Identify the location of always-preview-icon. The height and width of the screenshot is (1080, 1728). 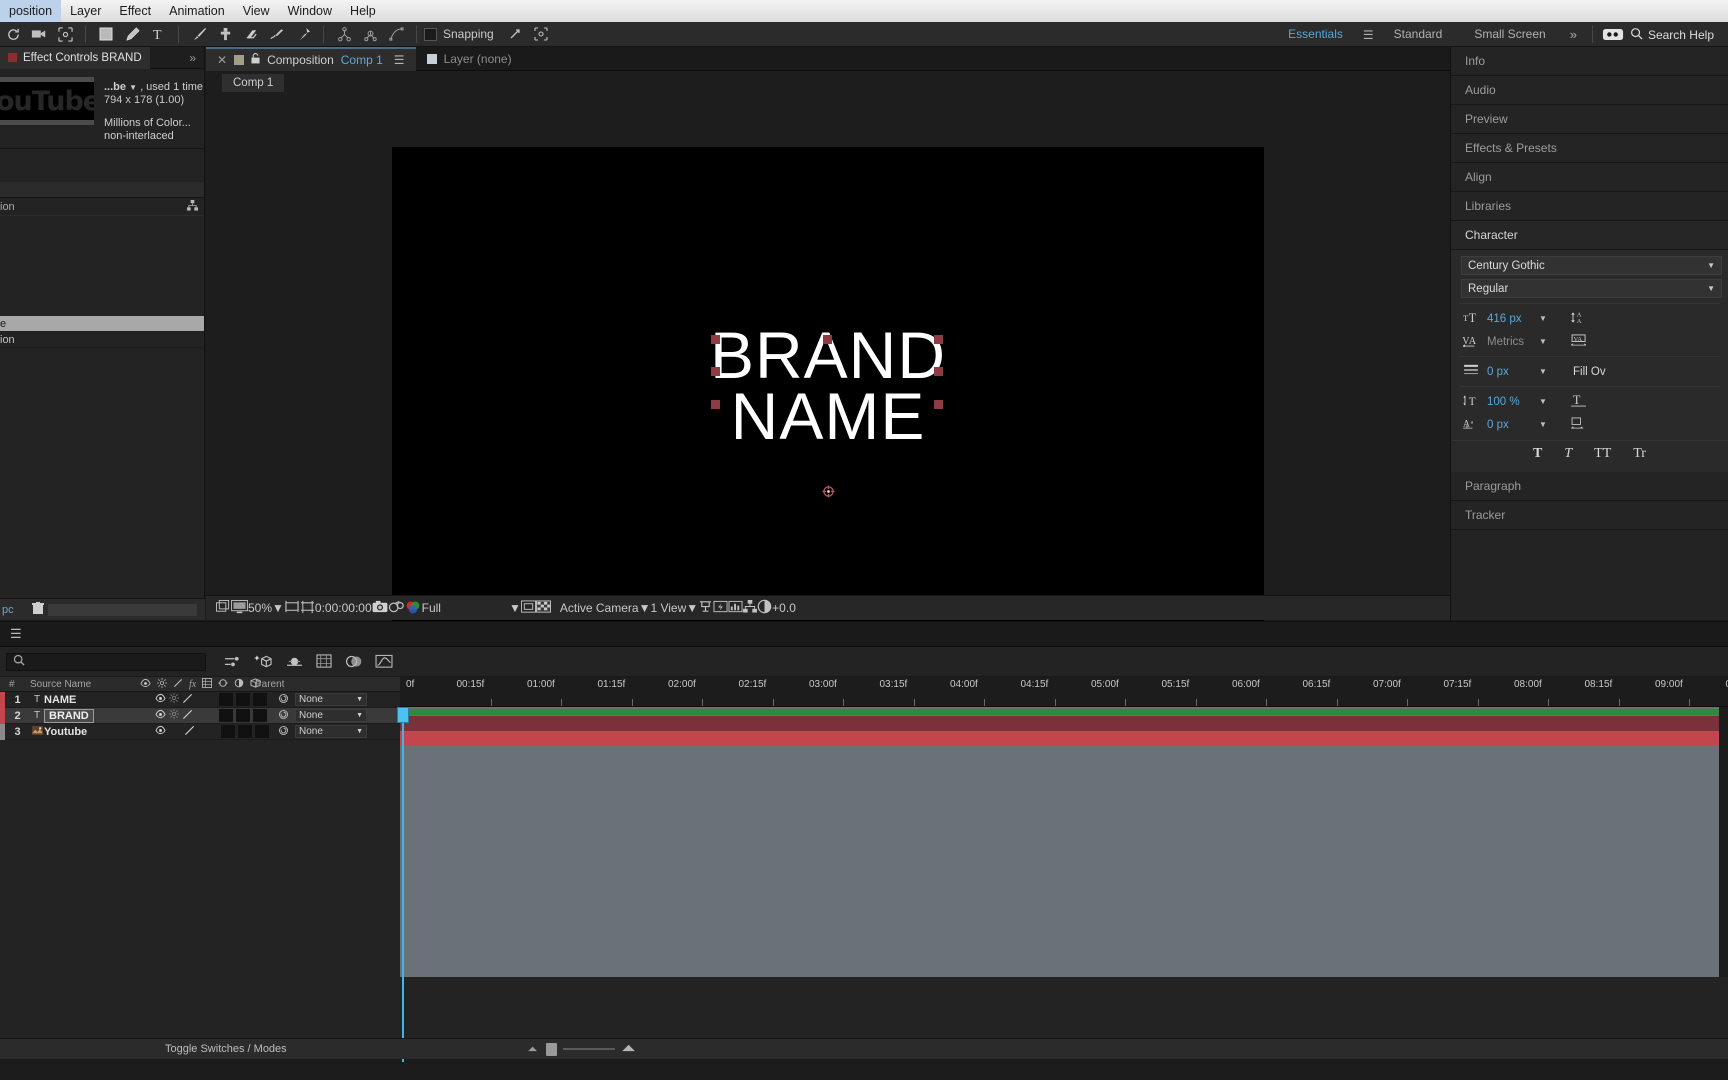
(223, 608).